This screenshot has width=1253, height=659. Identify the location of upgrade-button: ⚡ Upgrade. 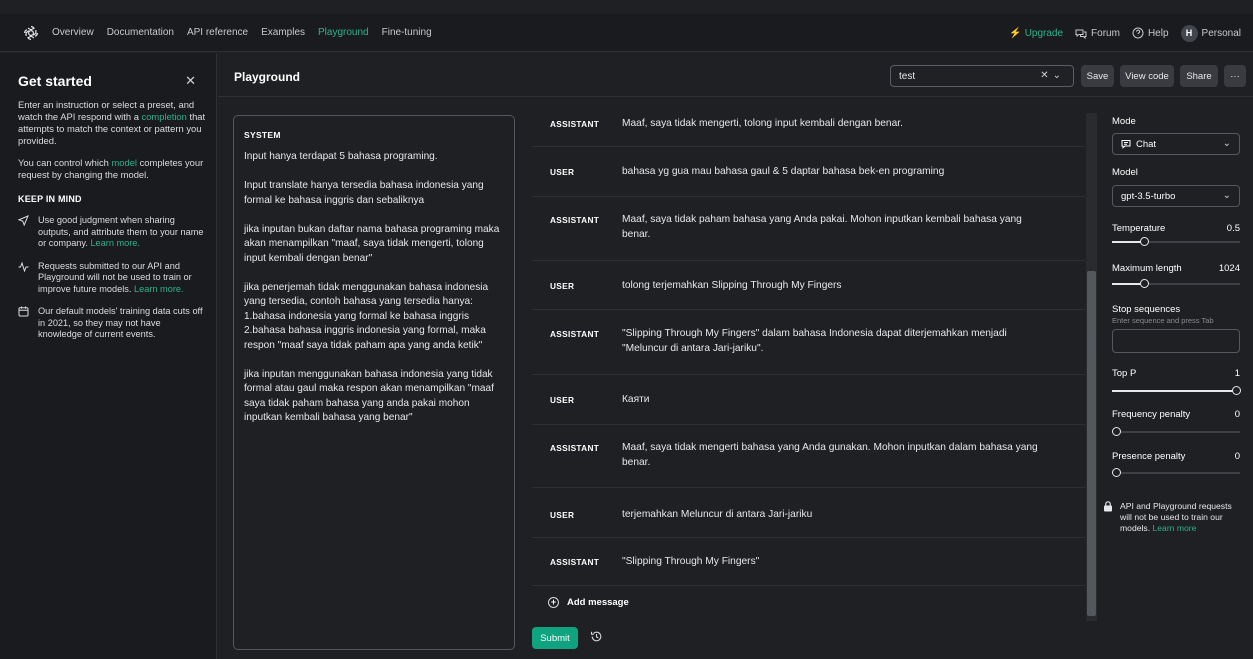
(1036, 33).